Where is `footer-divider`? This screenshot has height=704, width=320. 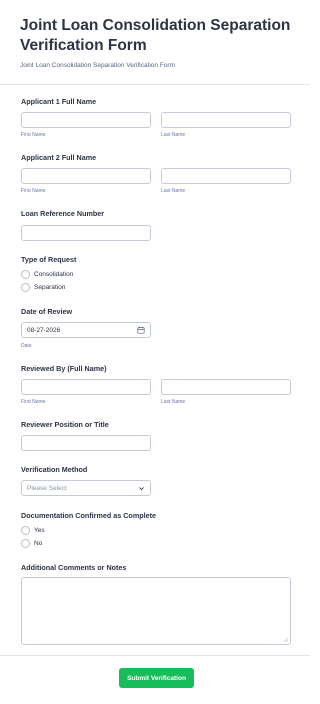
footer-divider is located at coordinates (155, 655).